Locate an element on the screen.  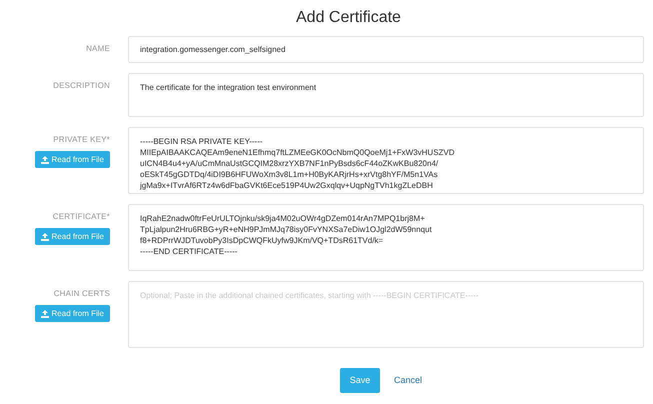
field-label: PRIVATE KEY* is located at coordinates (81, 140).